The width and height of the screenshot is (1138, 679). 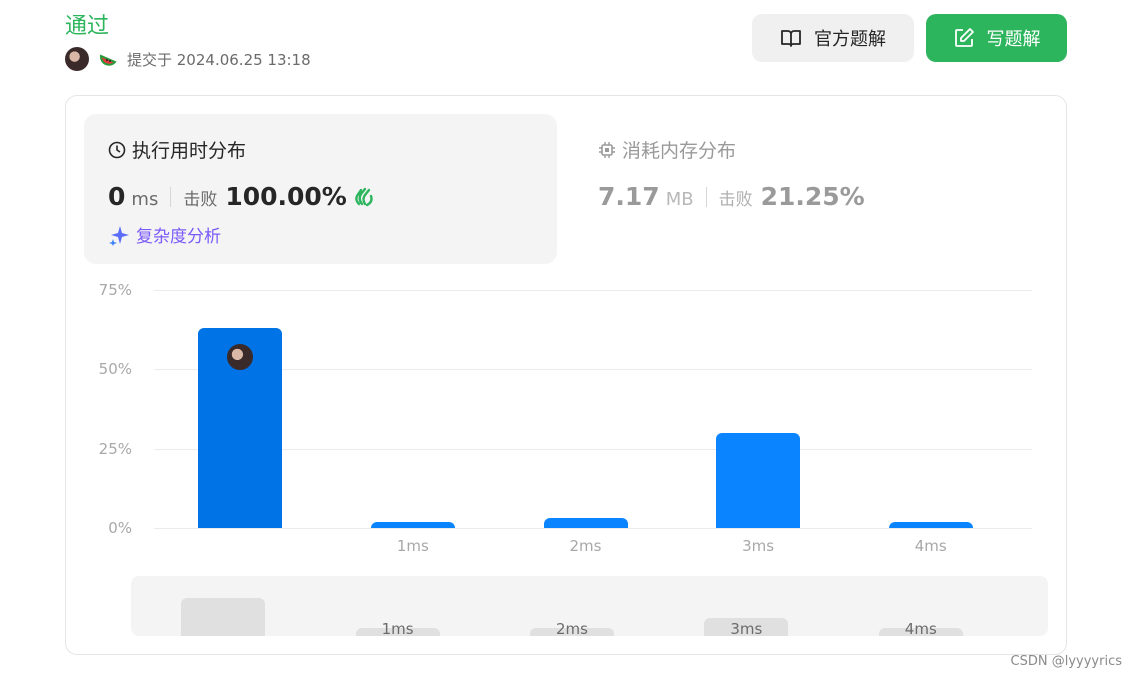 I want to click on y-tick-label: 75%, so click(x=115, y=290).